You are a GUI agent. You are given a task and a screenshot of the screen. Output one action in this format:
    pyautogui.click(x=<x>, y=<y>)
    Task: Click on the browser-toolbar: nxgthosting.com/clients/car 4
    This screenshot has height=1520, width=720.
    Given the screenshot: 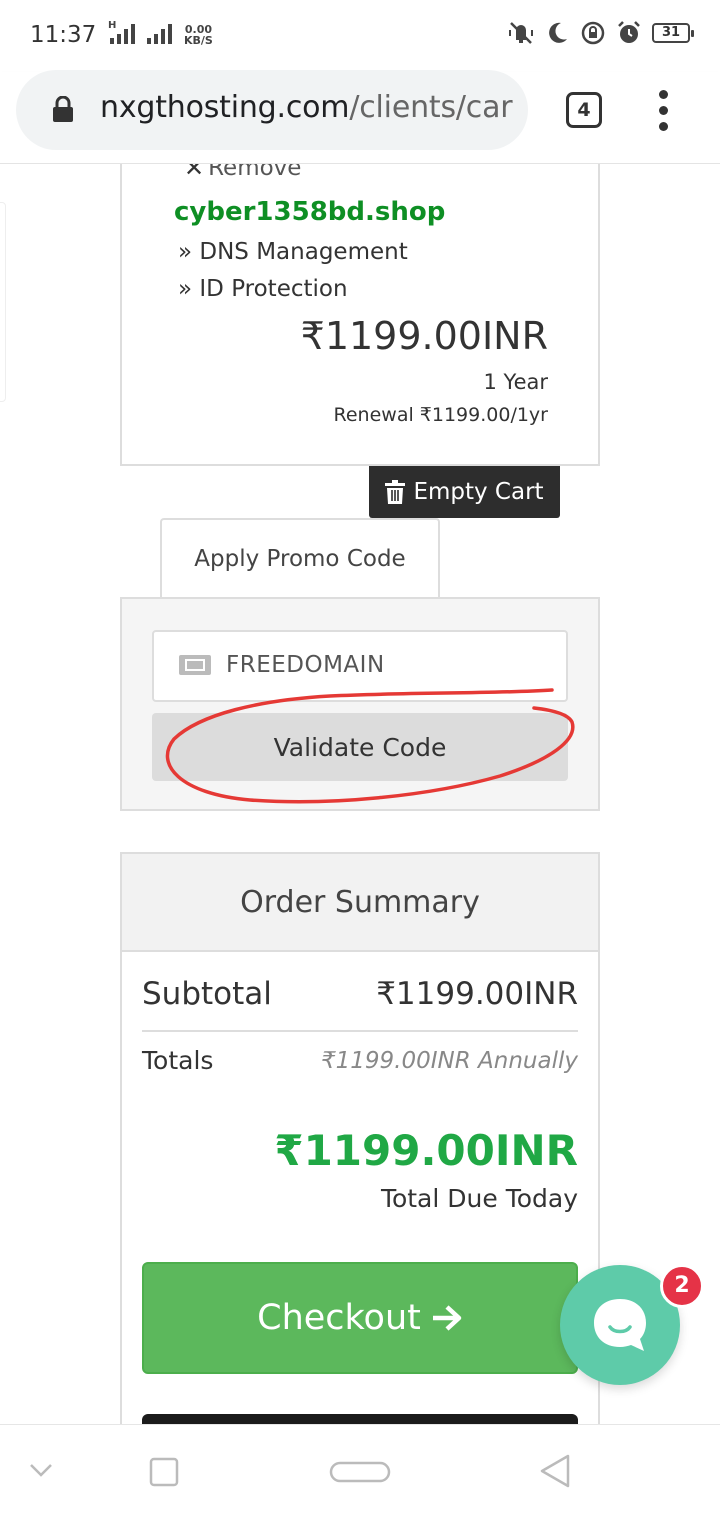 What is the action you would take?
    pyautogui.click(x=360, y=117)
    